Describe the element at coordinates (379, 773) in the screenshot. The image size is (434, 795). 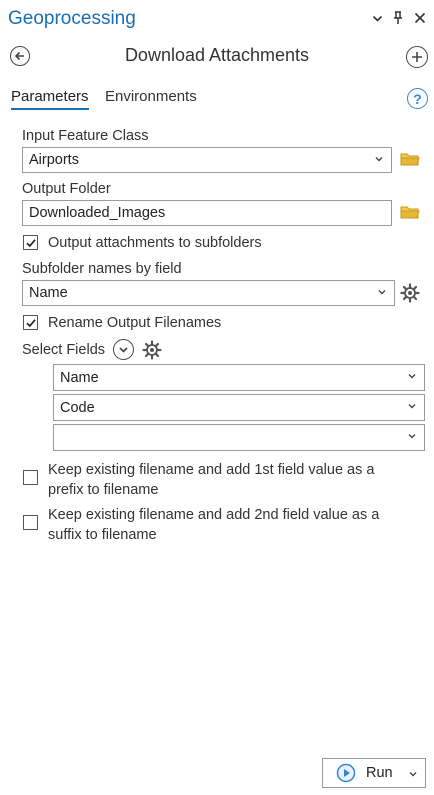
I see `run-label: Run` at that location.